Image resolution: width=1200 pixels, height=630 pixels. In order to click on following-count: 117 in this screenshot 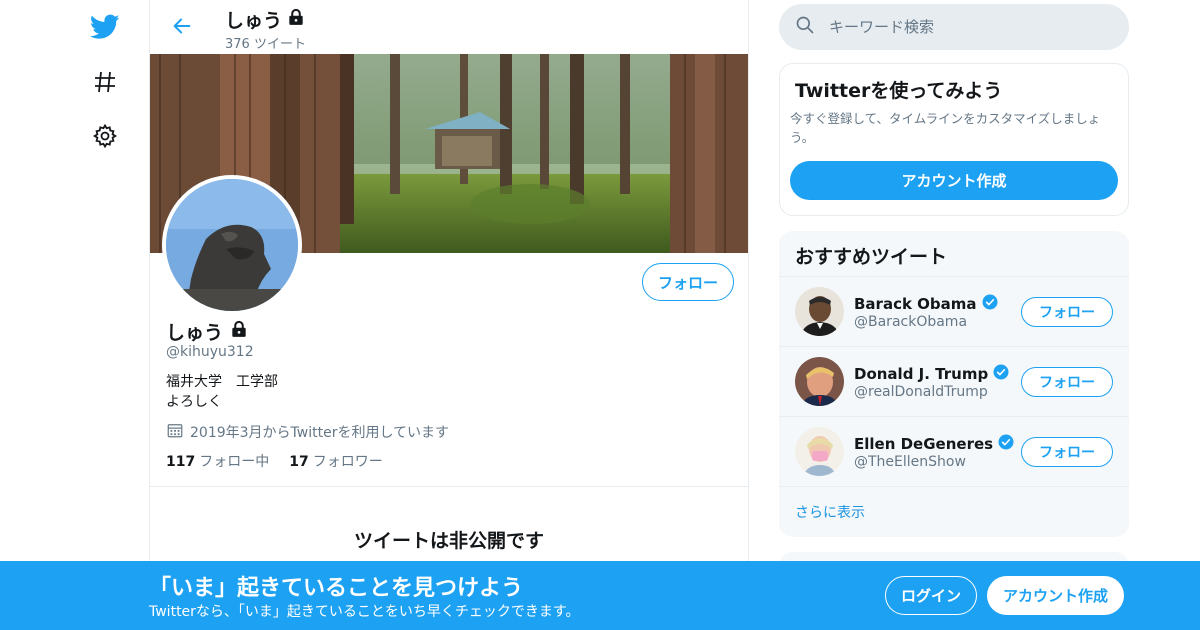, I will do `click(181, 462)`.